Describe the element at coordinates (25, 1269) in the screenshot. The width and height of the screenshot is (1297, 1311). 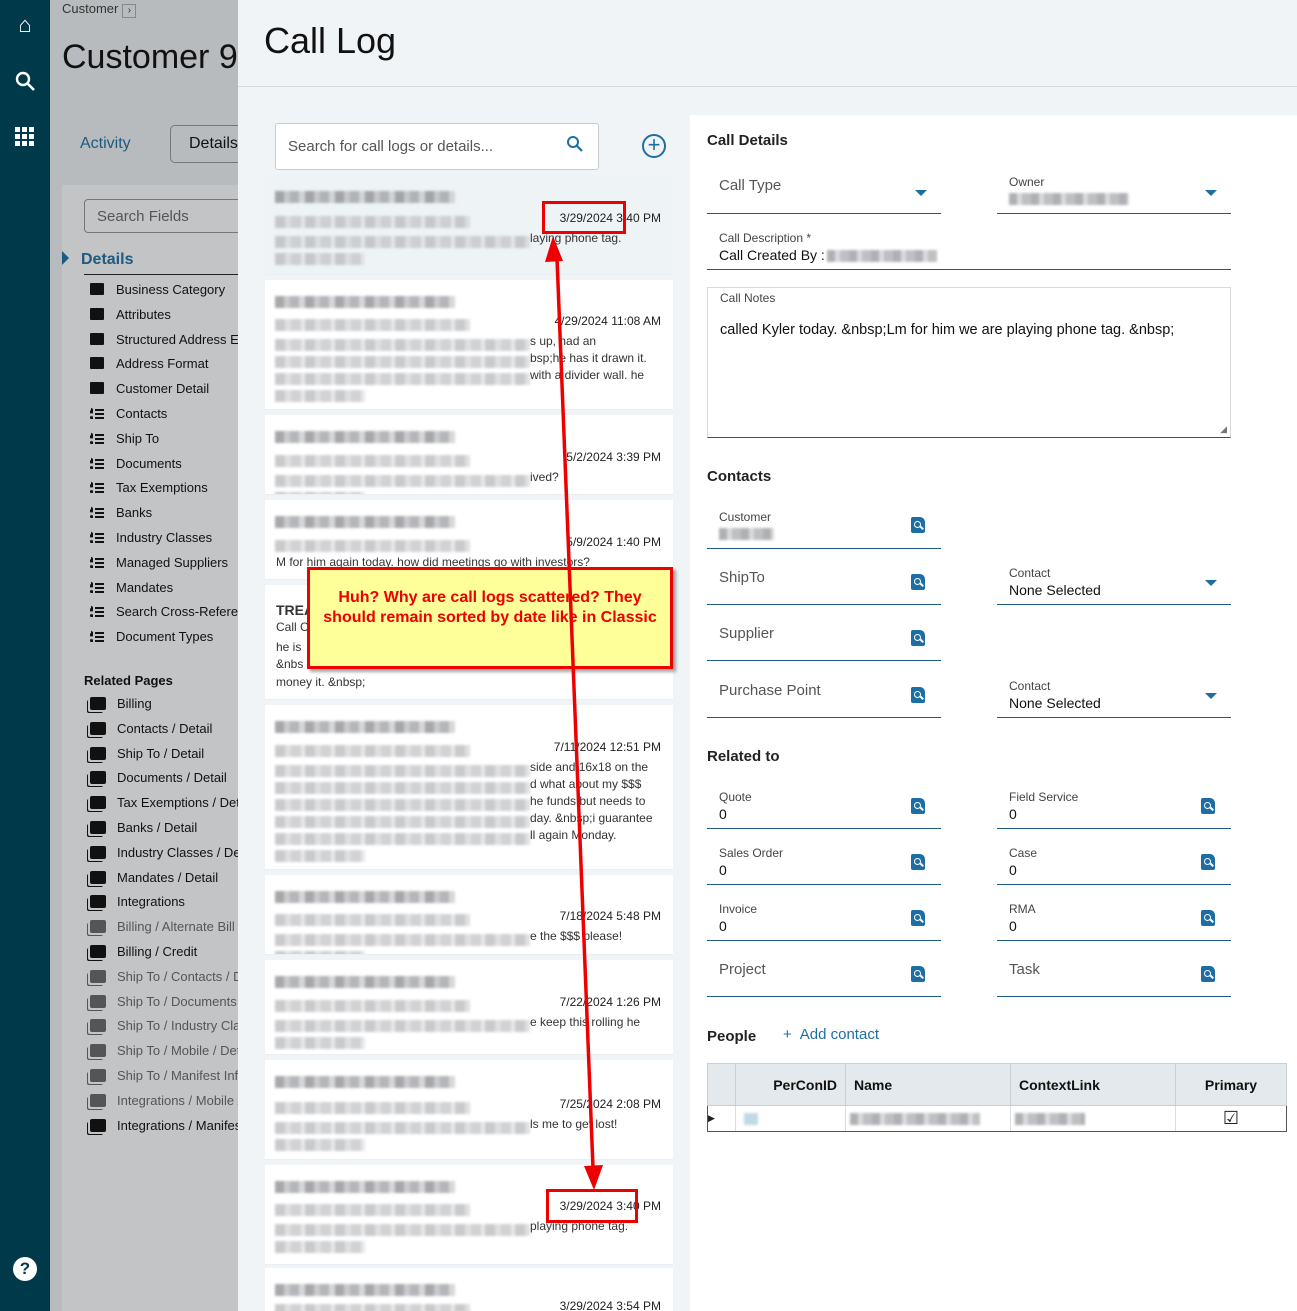
I see `help-icon: ?` at that location.